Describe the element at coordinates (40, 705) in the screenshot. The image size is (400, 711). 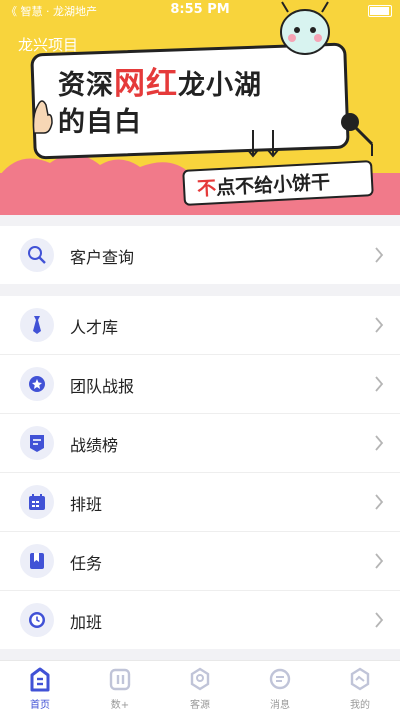
I see `tab-label: 首页` at that location.